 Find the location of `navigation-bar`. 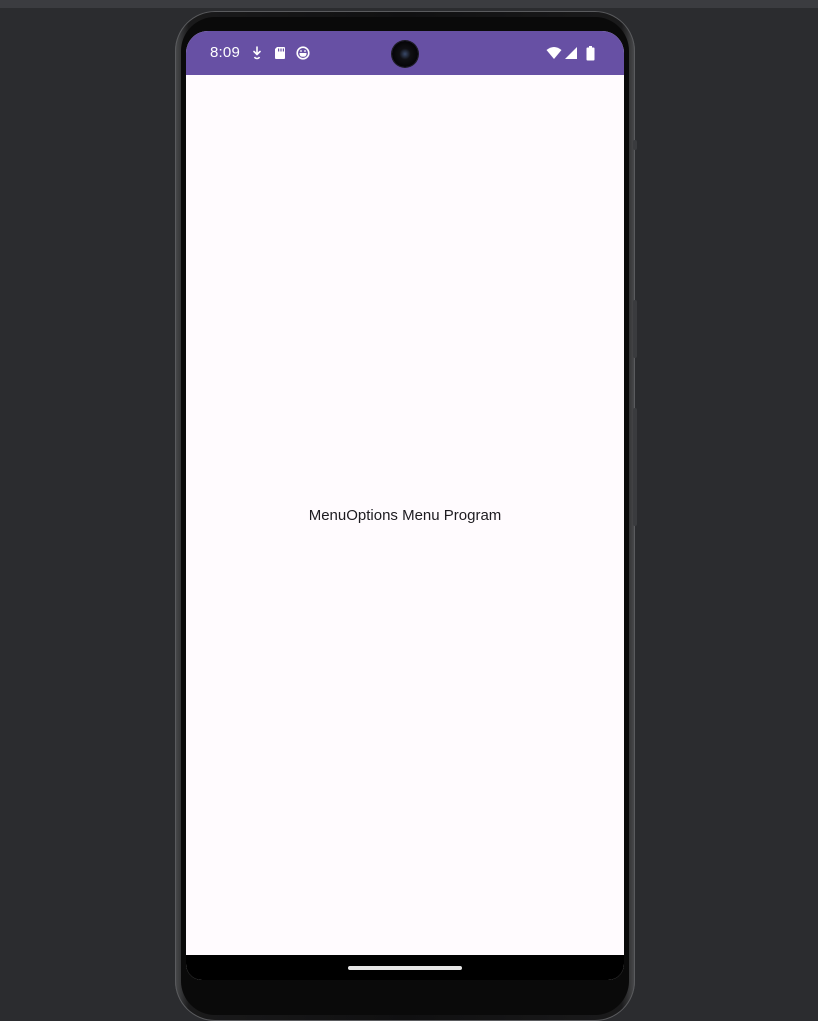

navigation-bar is located at coordinates (405, 967).